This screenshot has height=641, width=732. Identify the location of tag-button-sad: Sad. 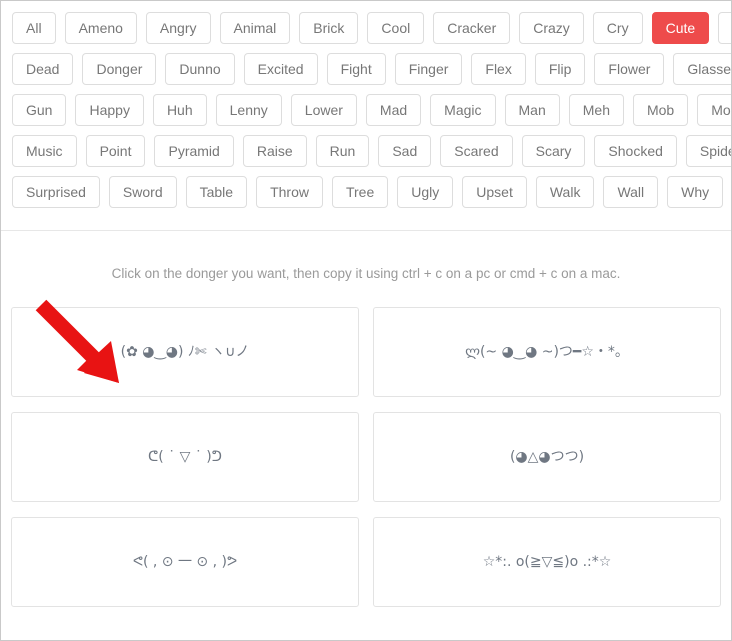
(405, 151).